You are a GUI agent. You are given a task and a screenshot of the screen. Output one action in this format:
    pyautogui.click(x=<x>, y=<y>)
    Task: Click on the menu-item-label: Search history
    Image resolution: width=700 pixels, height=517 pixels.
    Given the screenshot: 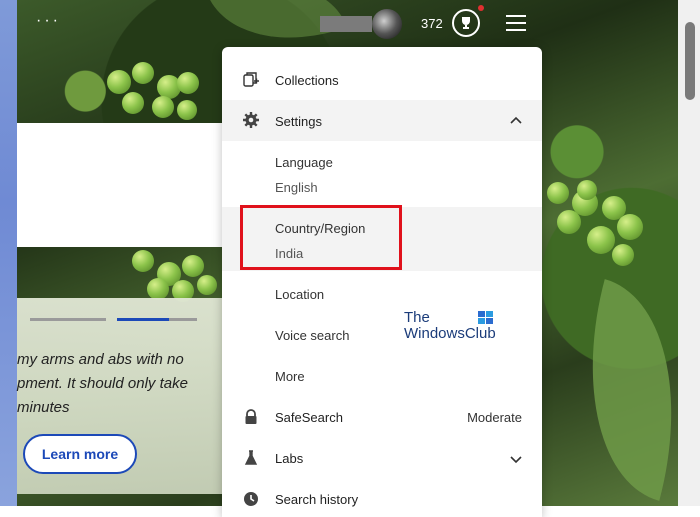 What is the action you would take?
    pyautogui.click(x=317, y=499)
    